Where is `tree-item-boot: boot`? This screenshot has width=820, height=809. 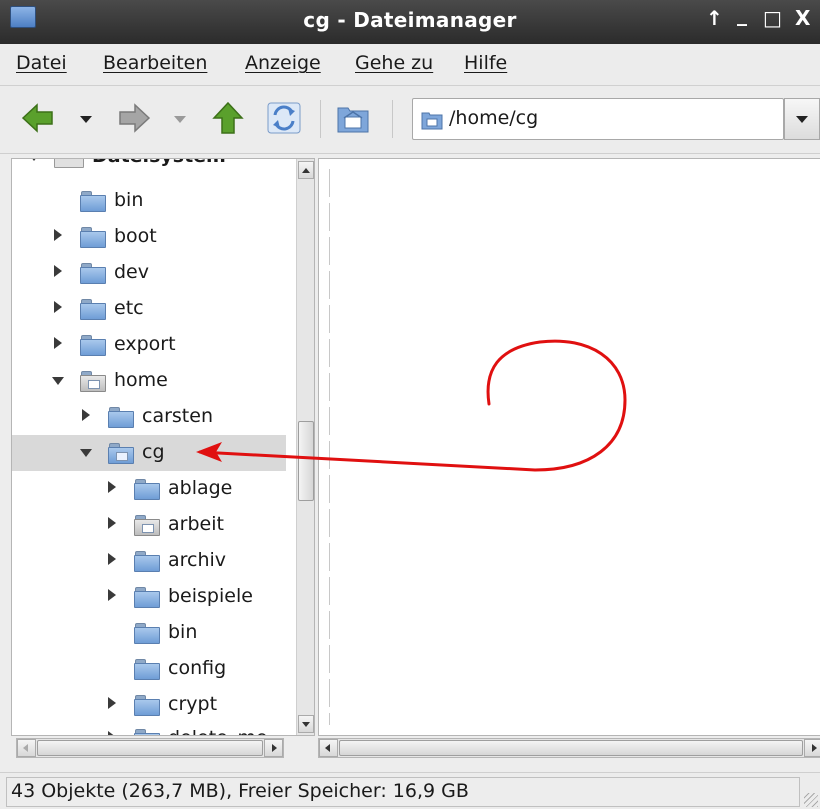
tree-item-boot: boot is located at coordinates (149, 237).